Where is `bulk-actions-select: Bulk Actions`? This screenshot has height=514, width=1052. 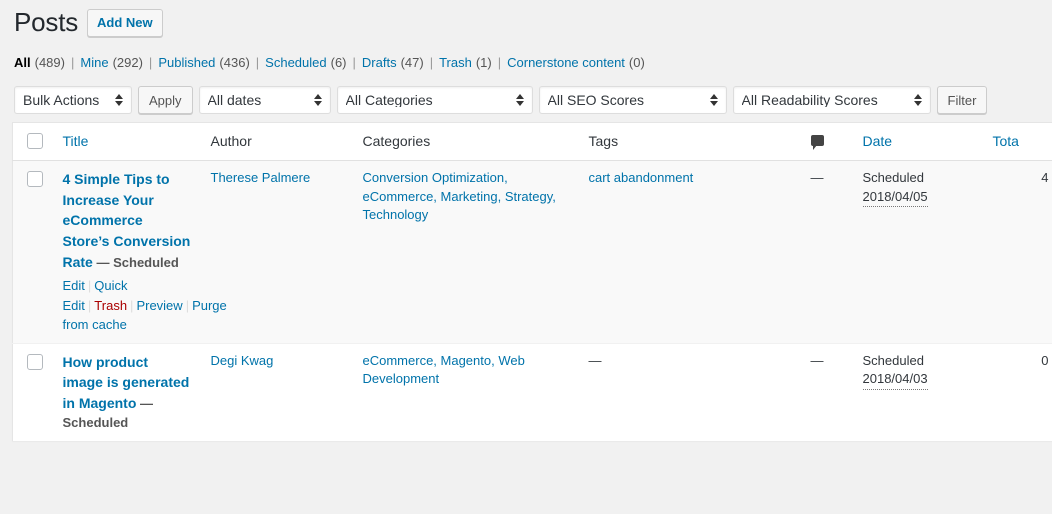 bulk-actions-select: Bulk Actions is located at coordinates (73, 100).